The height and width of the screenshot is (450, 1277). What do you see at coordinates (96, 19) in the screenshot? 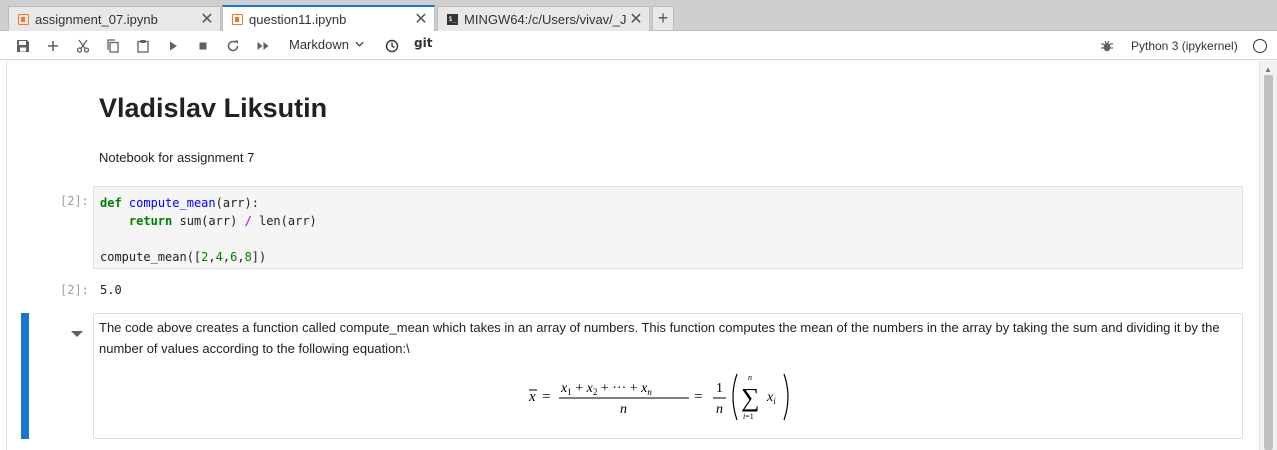
I see `tab-label: assignment_07.ipynb` at bounding box center [96, 19].